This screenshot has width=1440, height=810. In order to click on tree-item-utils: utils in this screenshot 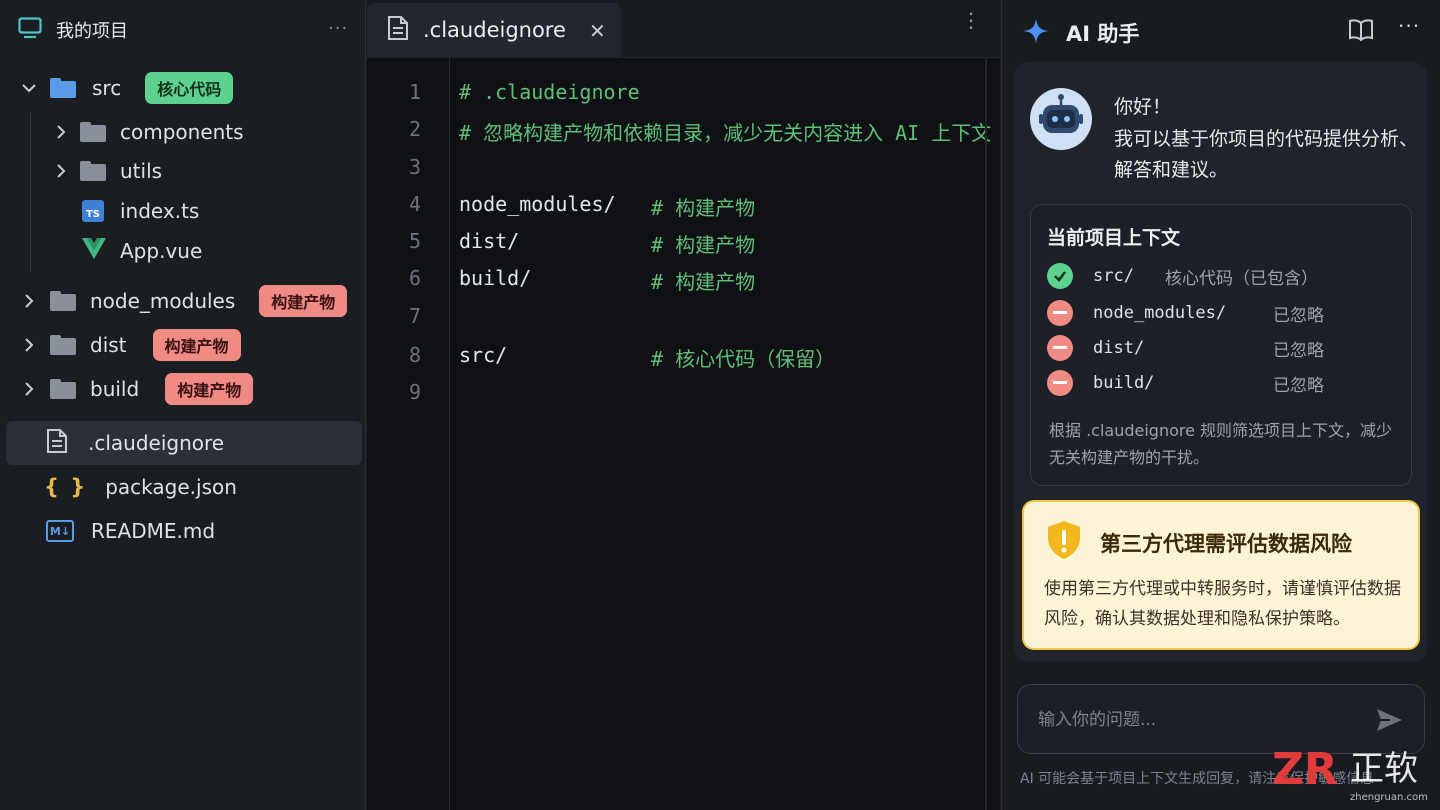, I will do `click(107, 171)`.